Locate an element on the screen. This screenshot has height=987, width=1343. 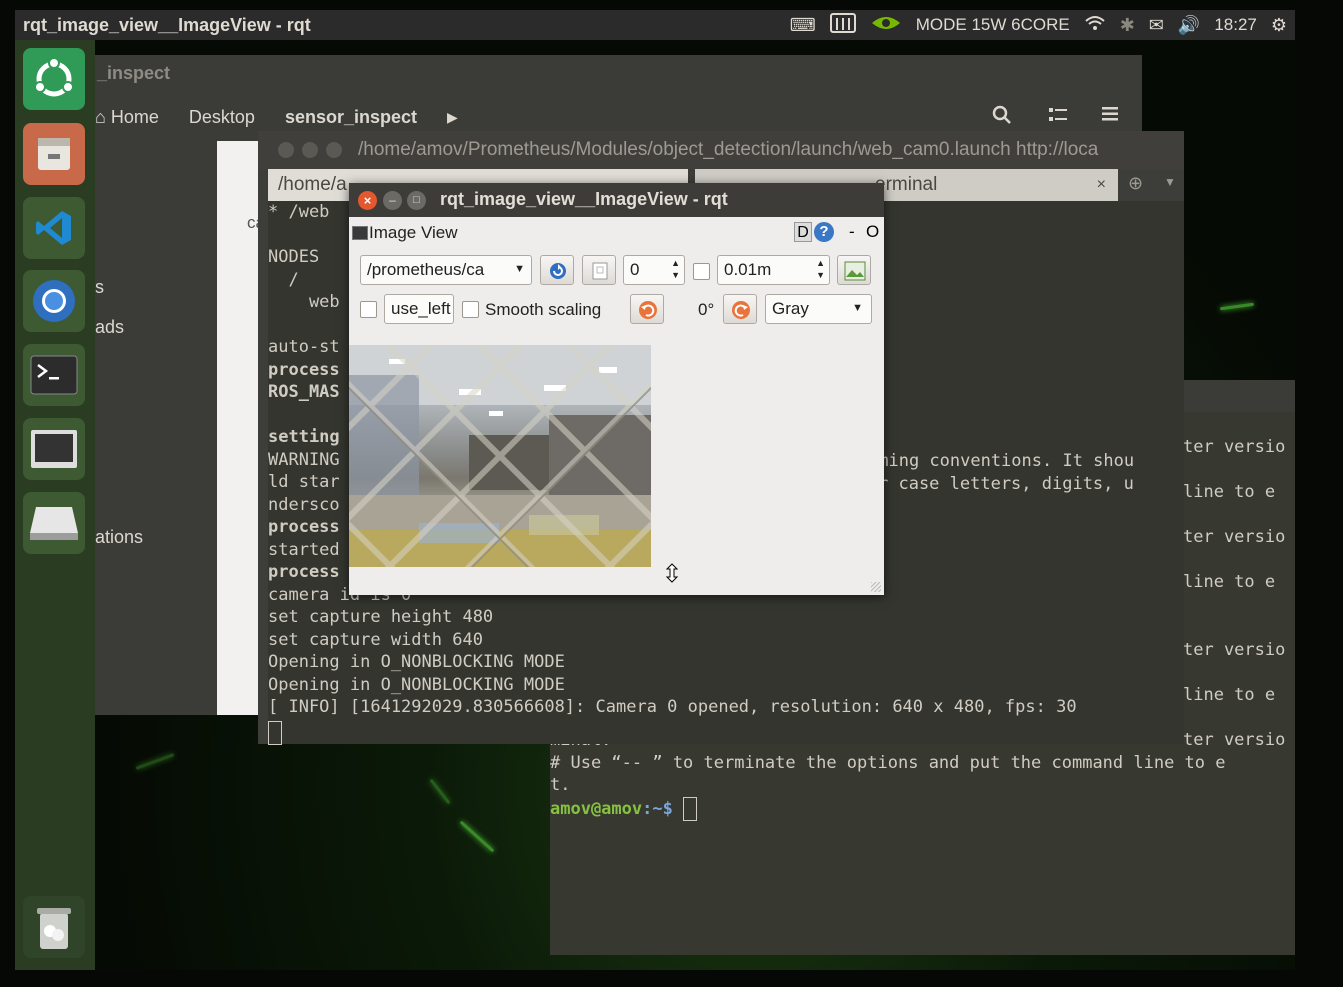
color-scheme-value: Gray is located at coordinates (790, 308).